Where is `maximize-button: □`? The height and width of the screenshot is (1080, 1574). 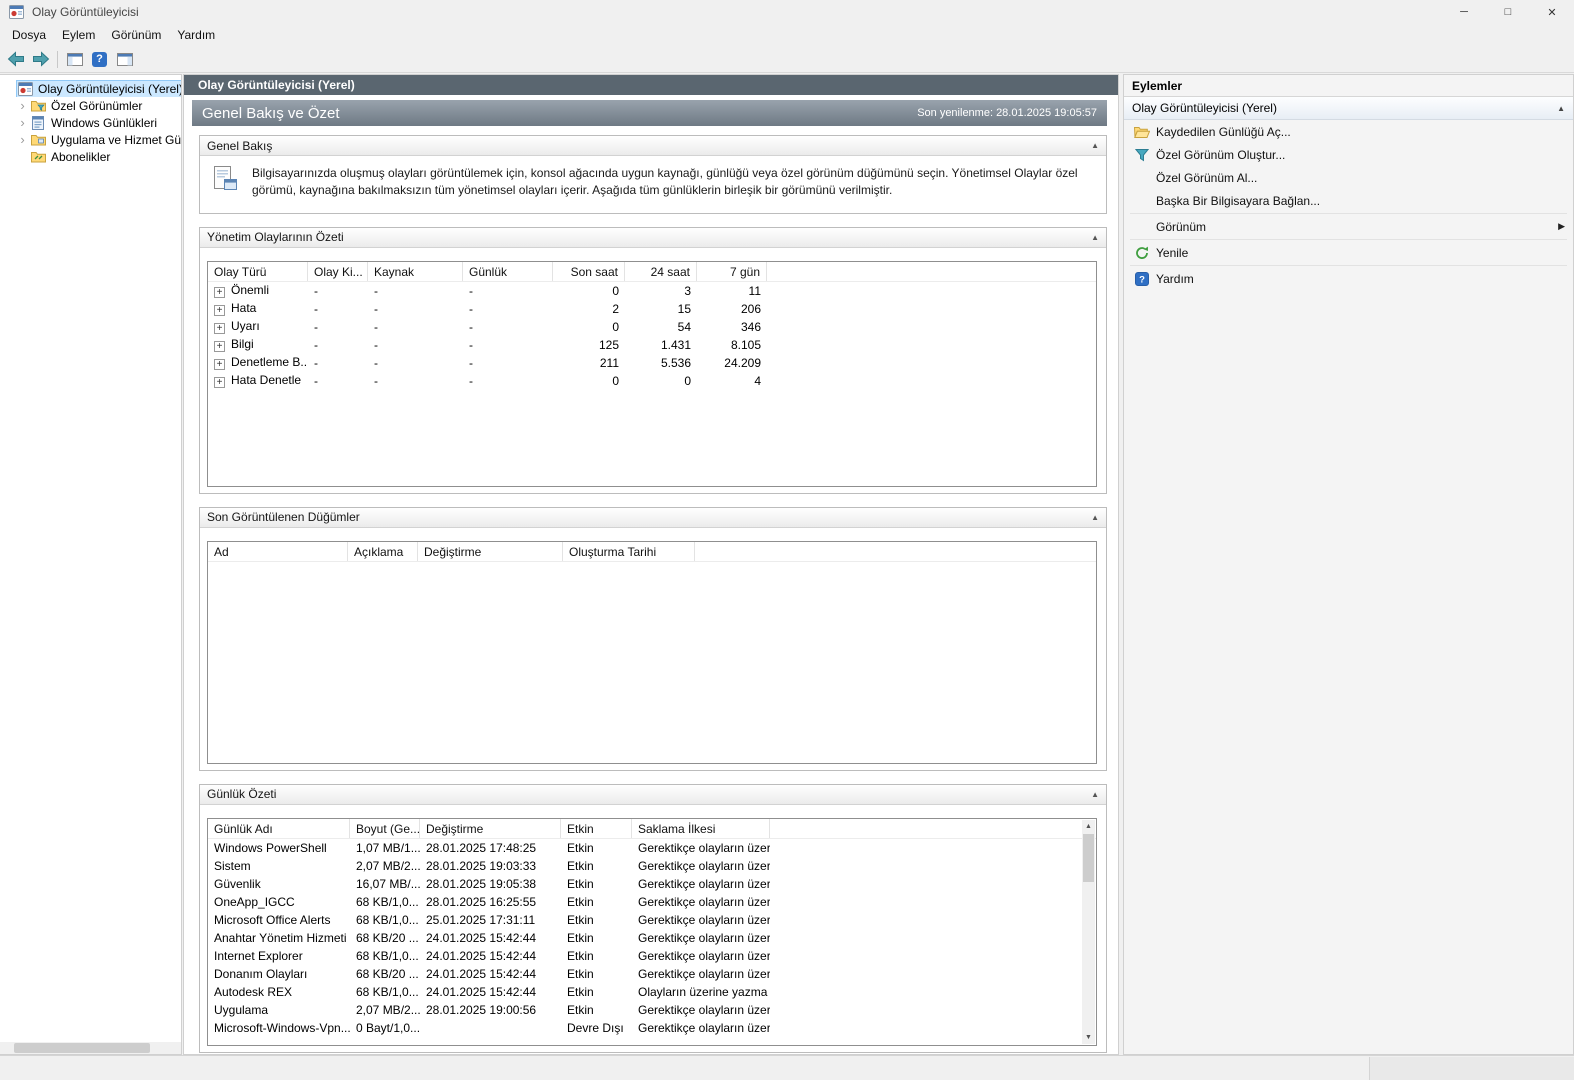
maximize-button: □ is located at coordinates (1508, 12).